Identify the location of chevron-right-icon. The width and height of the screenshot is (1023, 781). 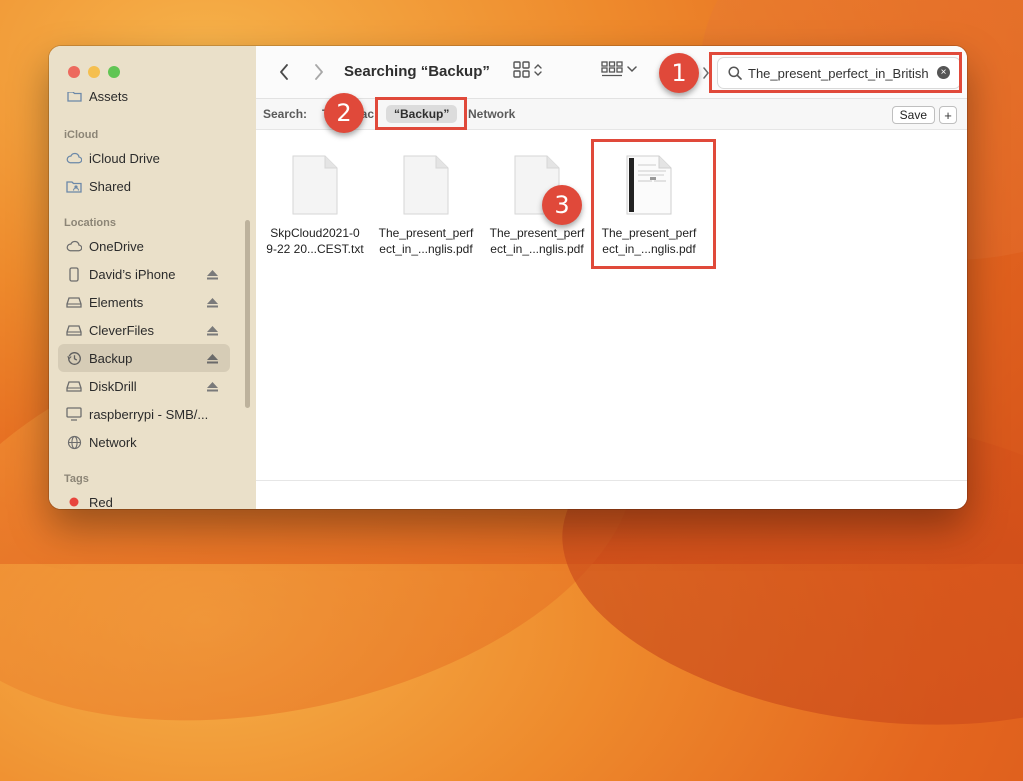
(319, 72).